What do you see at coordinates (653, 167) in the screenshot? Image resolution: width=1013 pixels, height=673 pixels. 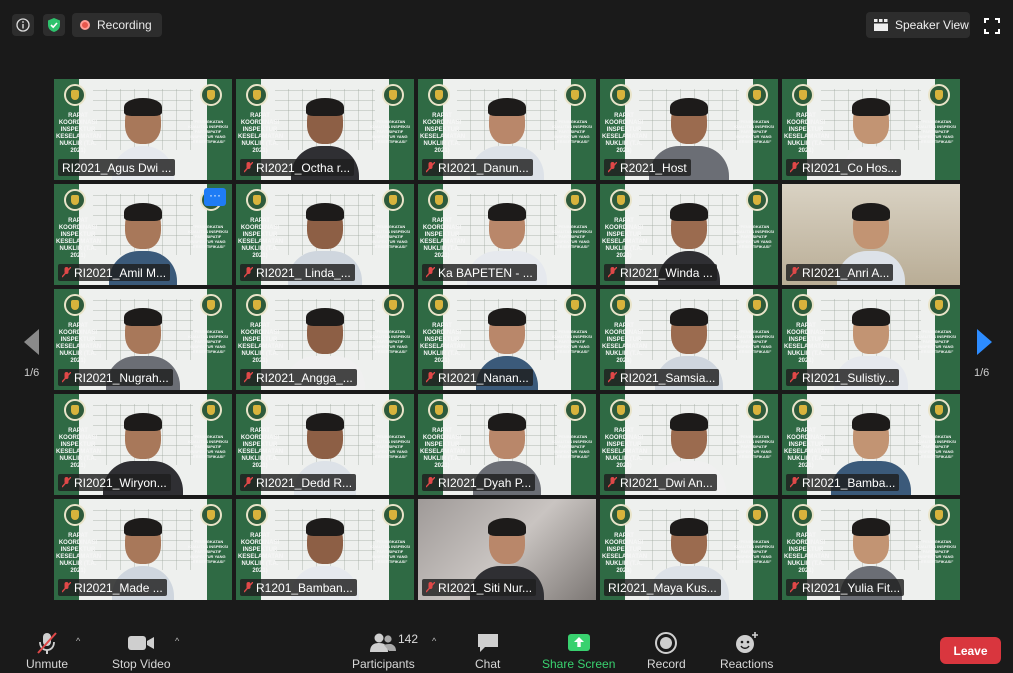 I see `participant-name: R2021_Host` at bounding box center [653, 167].